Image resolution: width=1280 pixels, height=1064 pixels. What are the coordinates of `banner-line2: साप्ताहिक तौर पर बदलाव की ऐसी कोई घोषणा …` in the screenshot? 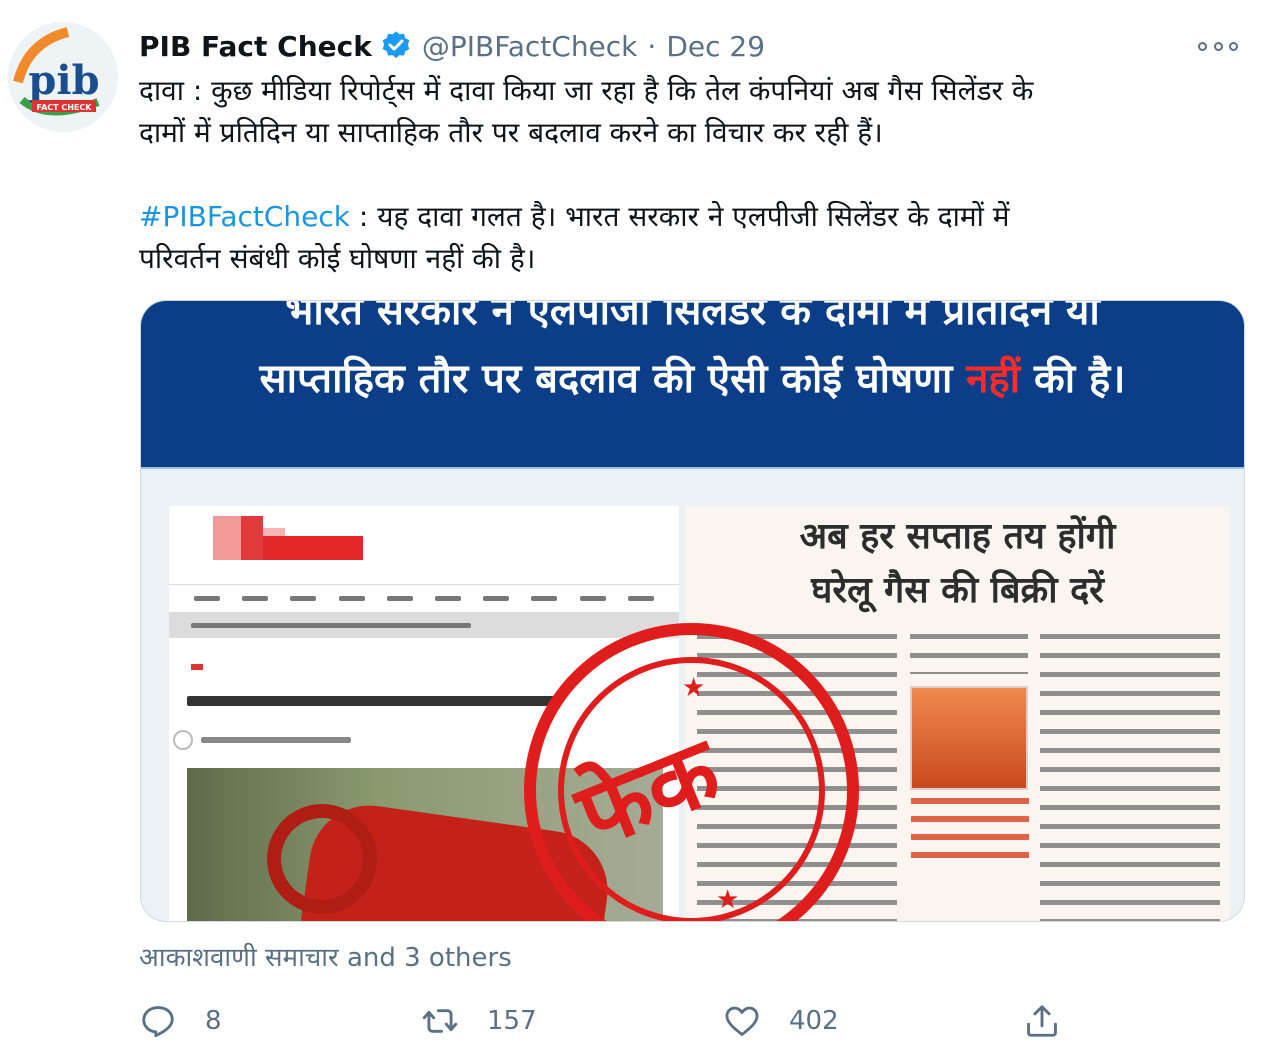 It's located at (692, 376).